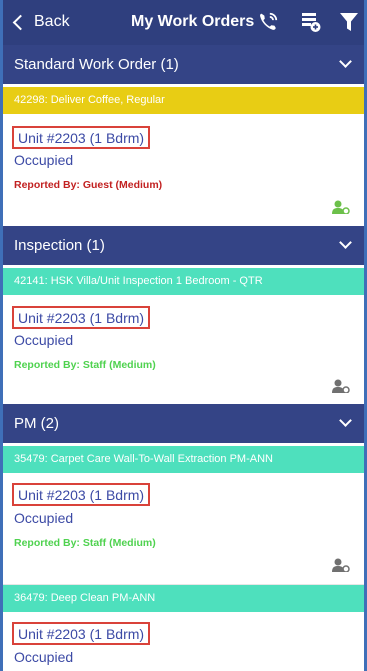 Image resolution: width=367 pixels, height=671 pixels. Describe the element at coordinates (88, 185) in the screenshot. I see `reported-by: Reported By: Guest (Medium)` at that location.